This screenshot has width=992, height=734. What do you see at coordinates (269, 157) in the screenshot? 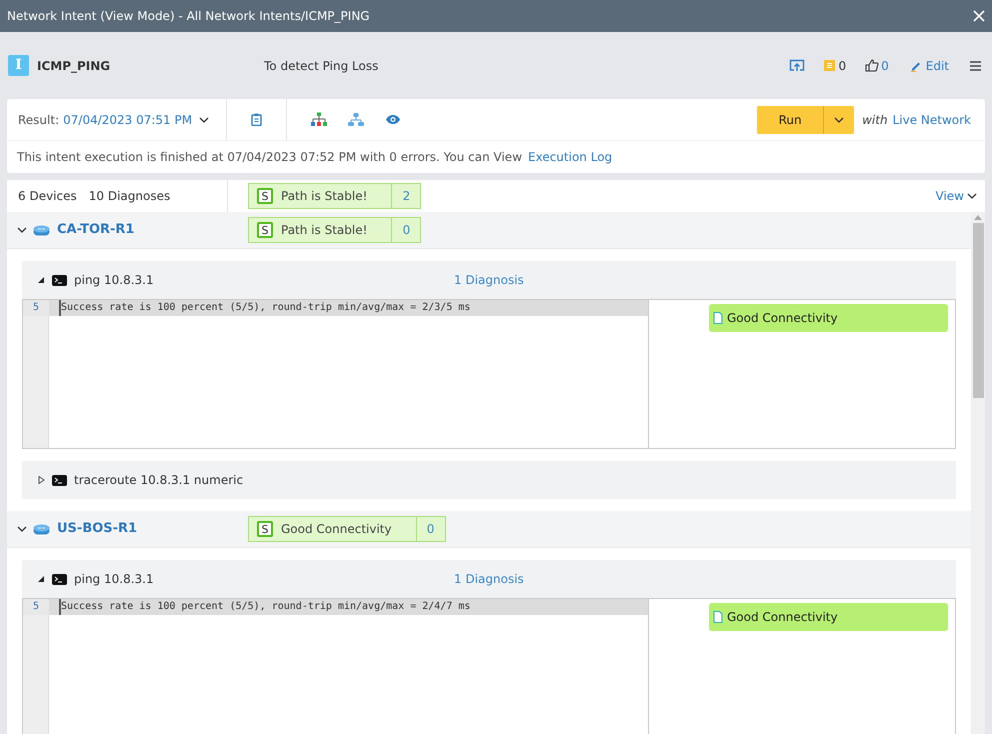
I see `execution-message: This intent execution is finished at 07/04/2023 07:52 PM with 0 errors. You can View` at bounding box center [269, 157].